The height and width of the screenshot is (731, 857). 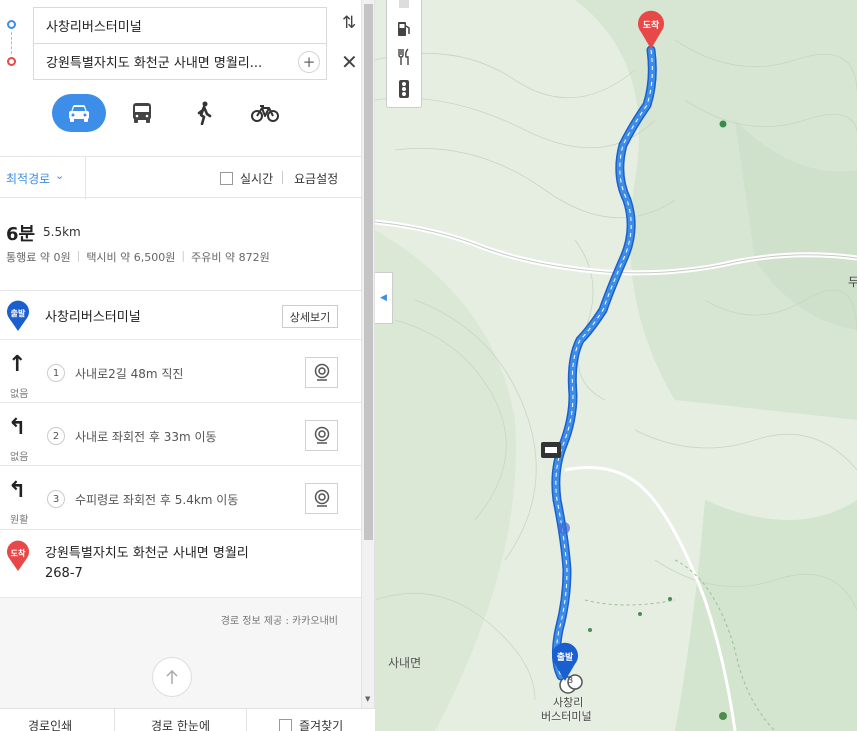 I want to click on step-instruction: 사내로 좌회전 후 33m 이동, so click(x=146, y=437).